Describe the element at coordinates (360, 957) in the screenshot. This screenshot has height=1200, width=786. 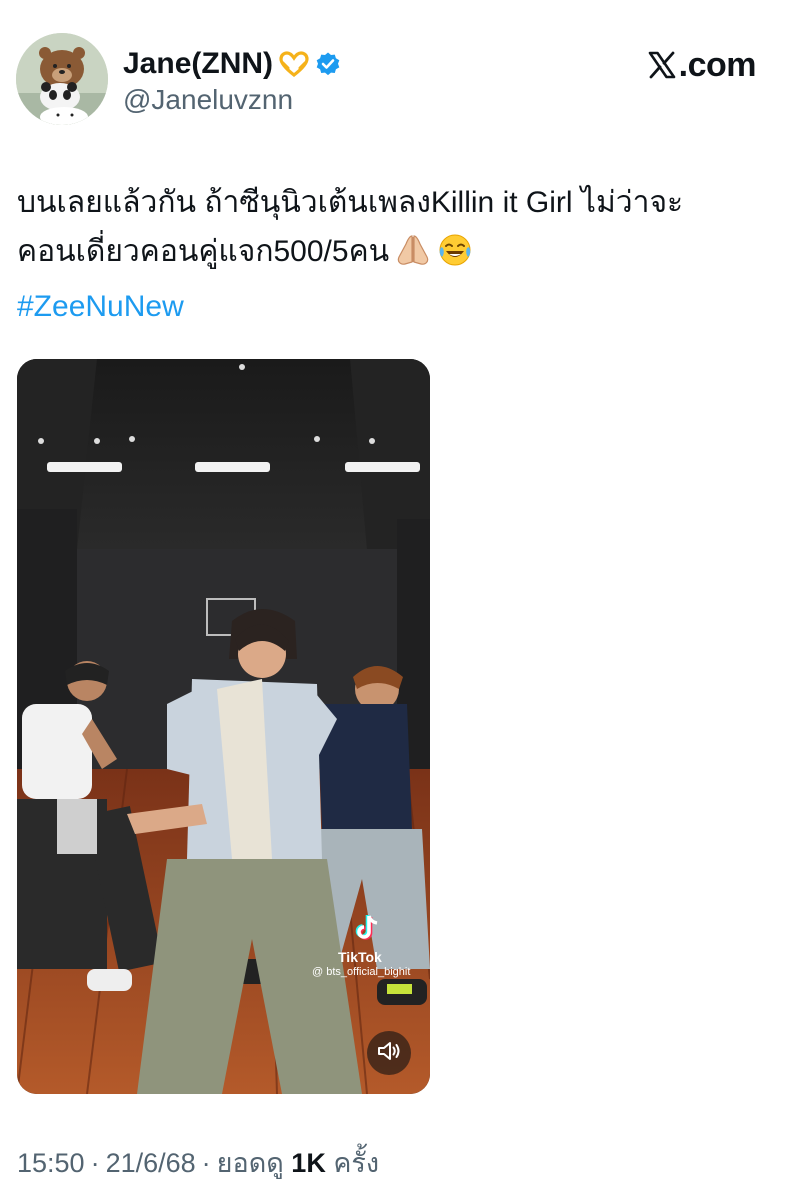
I see `tiktok-wordmark: TikTok` at that location.